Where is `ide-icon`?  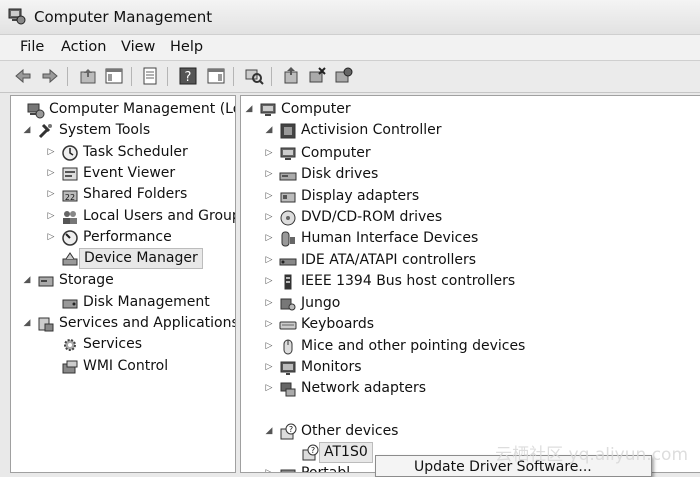 ide-icon is located at coordinates (288, 261).